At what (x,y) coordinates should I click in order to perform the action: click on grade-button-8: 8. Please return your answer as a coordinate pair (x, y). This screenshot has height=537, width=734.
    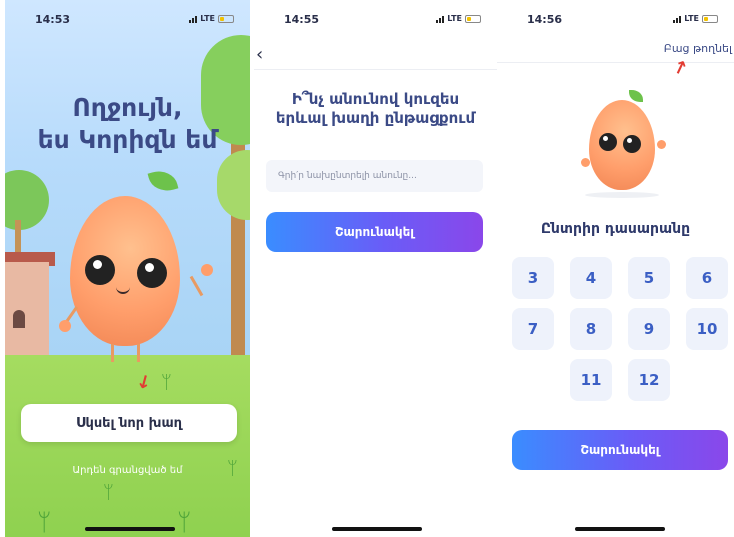
    Looking at the image, I should click on (591, 329).